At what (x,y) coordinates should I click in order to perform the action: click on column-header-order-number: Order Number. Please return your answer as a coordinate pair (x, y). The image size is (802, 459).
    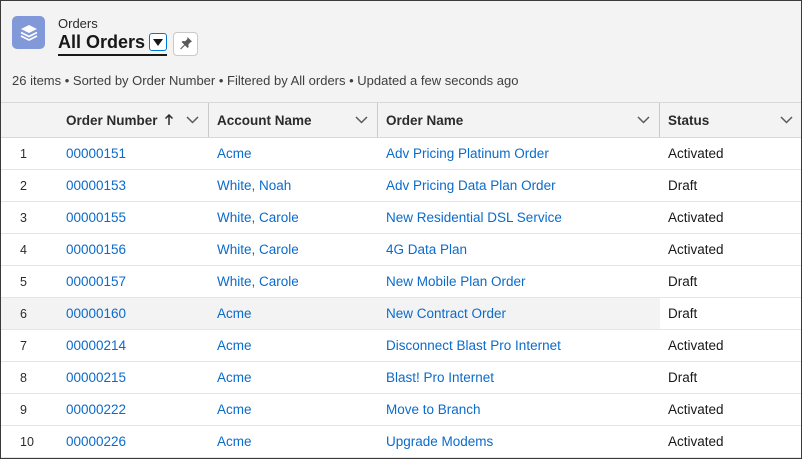
    Looking at the image, I should click on (133, 120).